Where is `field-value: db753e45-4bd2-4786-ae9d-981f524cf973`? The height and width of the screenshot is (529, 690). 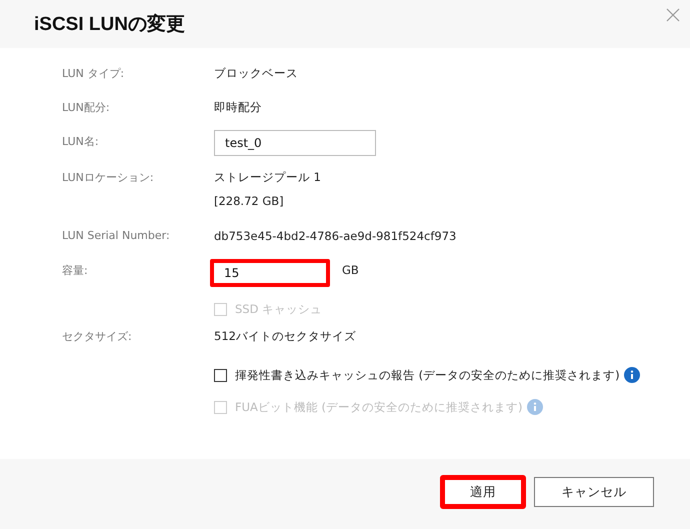 field-value: db753e45-4bd2-4786-ae9d-981f524cf973 is located at coordinates (335, 236).